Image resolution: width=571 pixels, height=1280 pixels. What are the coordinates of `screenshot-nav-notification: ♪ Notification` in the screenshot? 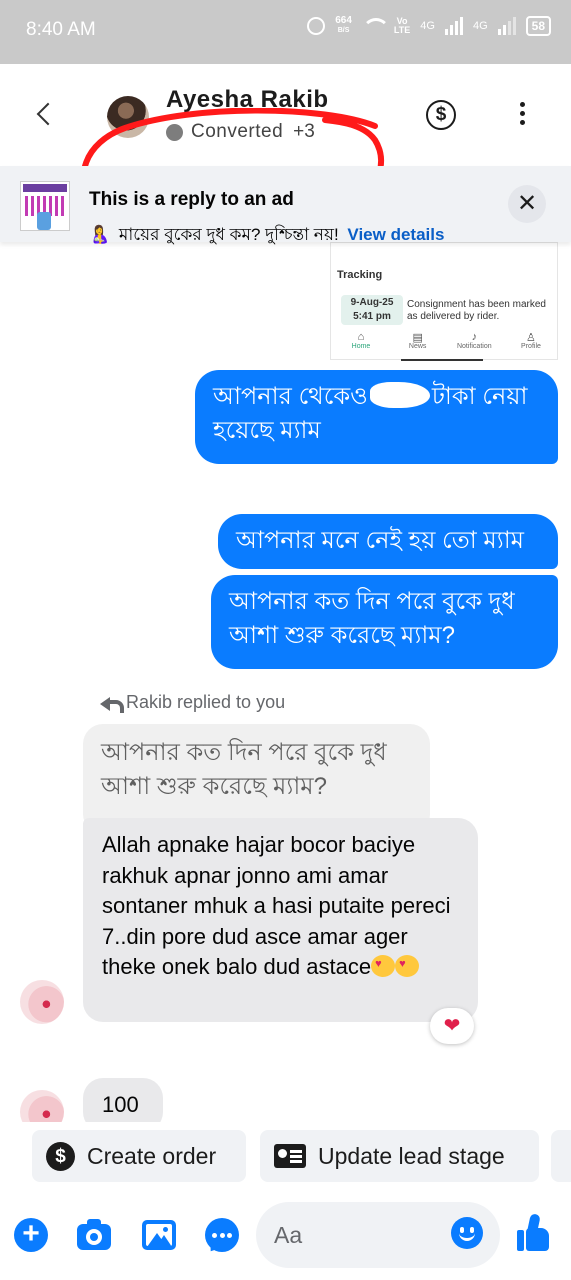 It's located at (474, 340).